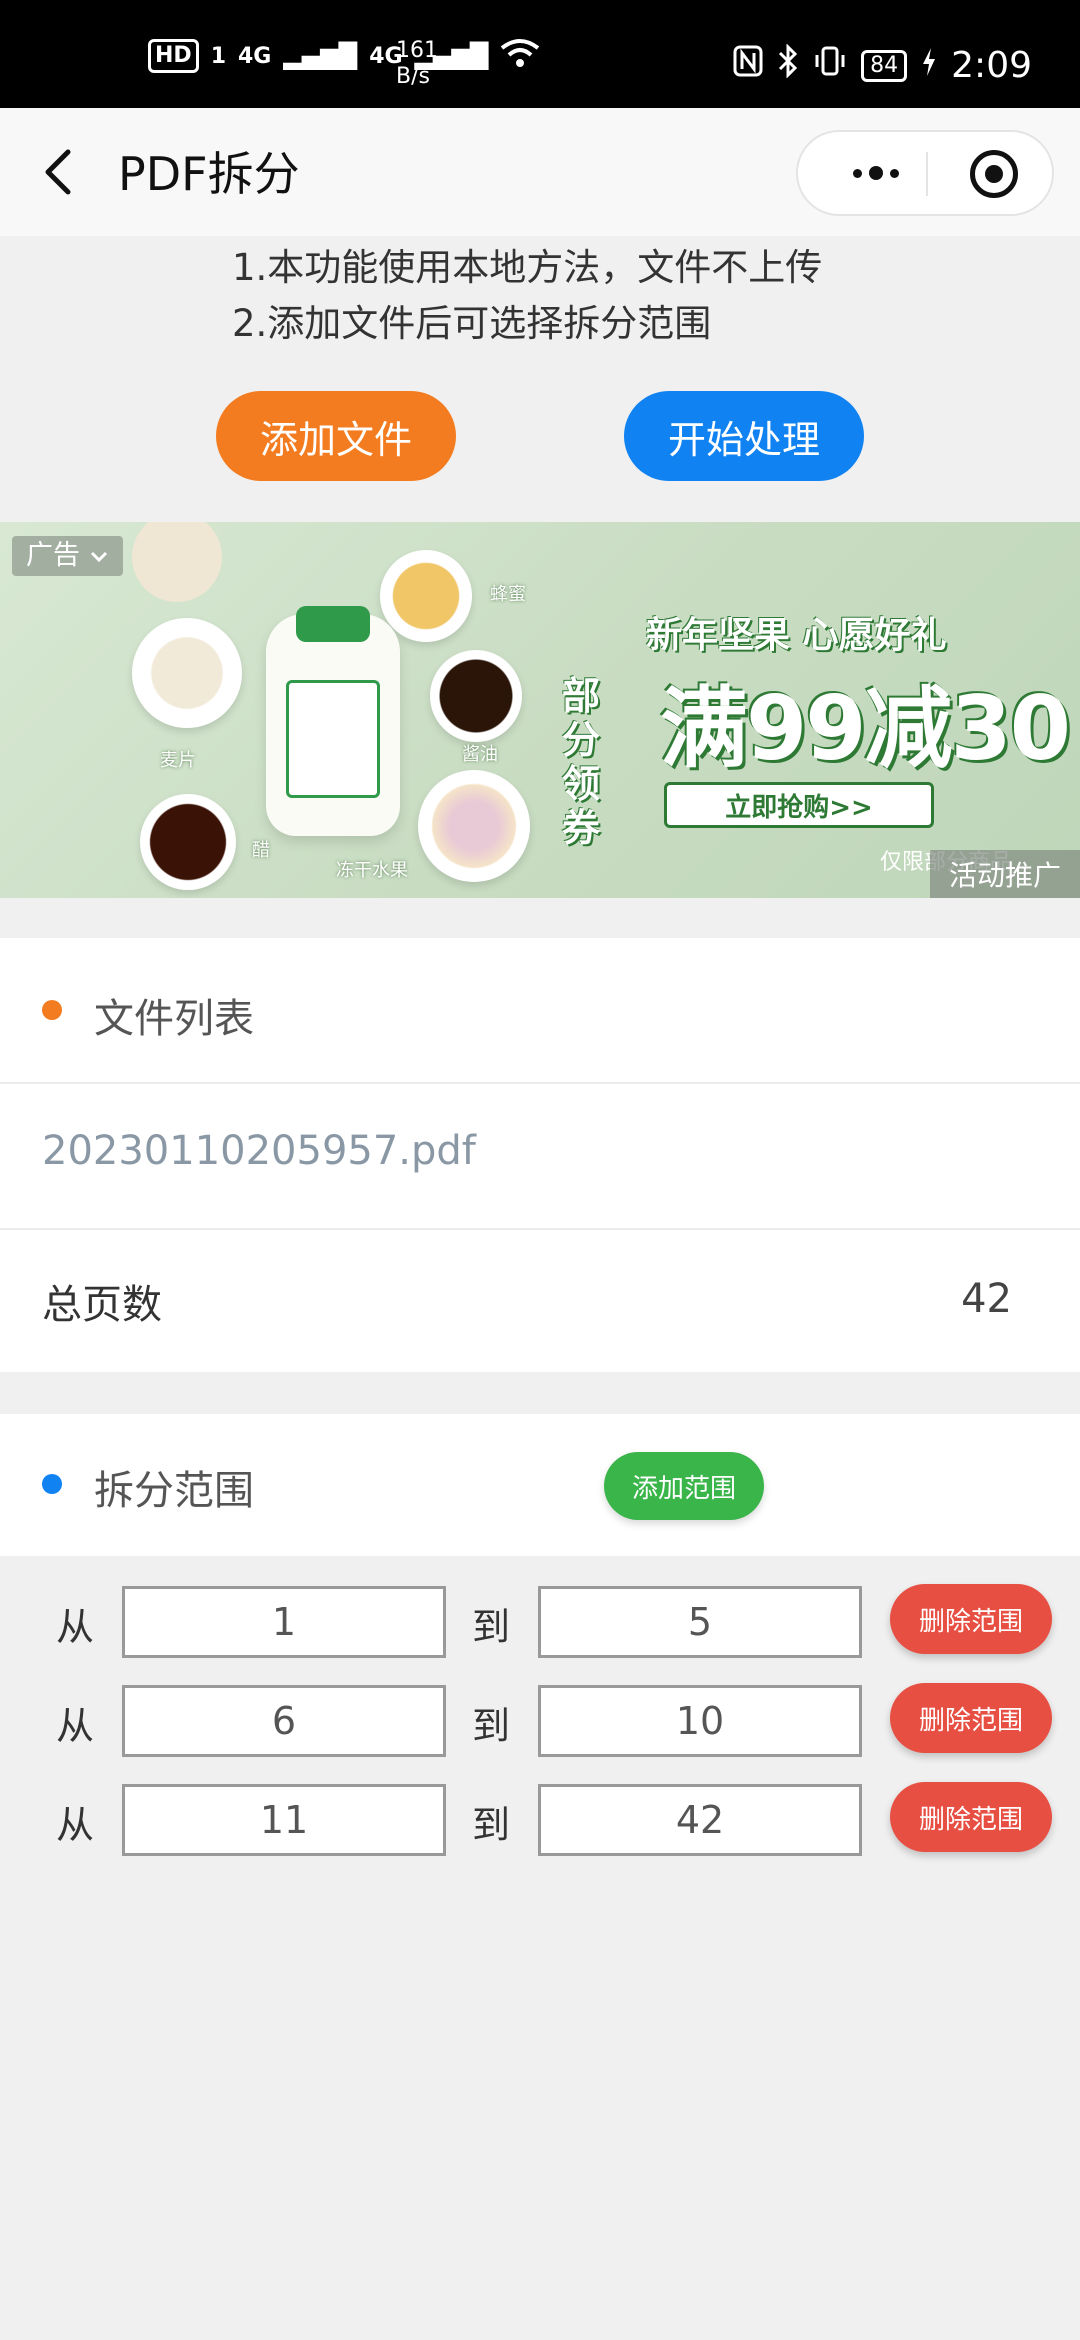  I want to click on instruction-line-1: 1.本功能使用本地方法，文件不上传, so click(527, 267).